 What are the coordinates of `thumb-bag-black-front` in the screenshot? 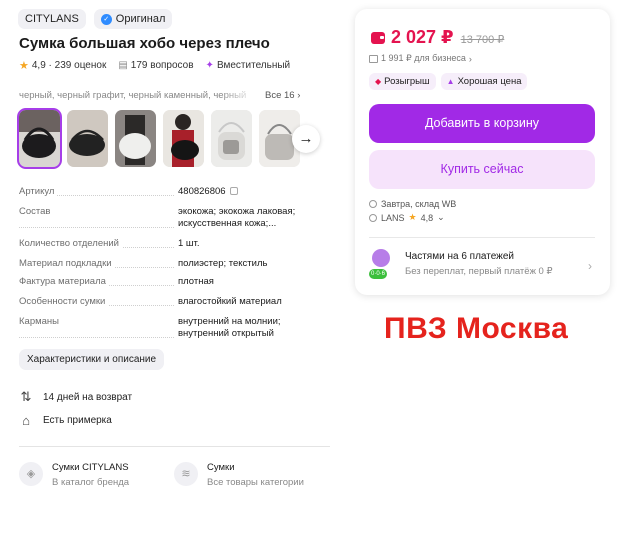 It's located at (39, 138).